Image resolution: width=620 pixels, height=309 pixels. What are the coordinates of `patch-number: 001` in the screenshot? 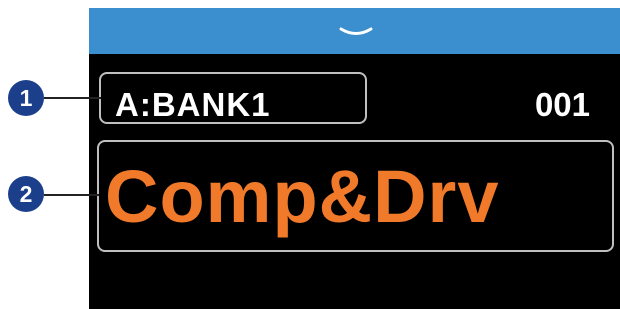 It's located at (562, 104).